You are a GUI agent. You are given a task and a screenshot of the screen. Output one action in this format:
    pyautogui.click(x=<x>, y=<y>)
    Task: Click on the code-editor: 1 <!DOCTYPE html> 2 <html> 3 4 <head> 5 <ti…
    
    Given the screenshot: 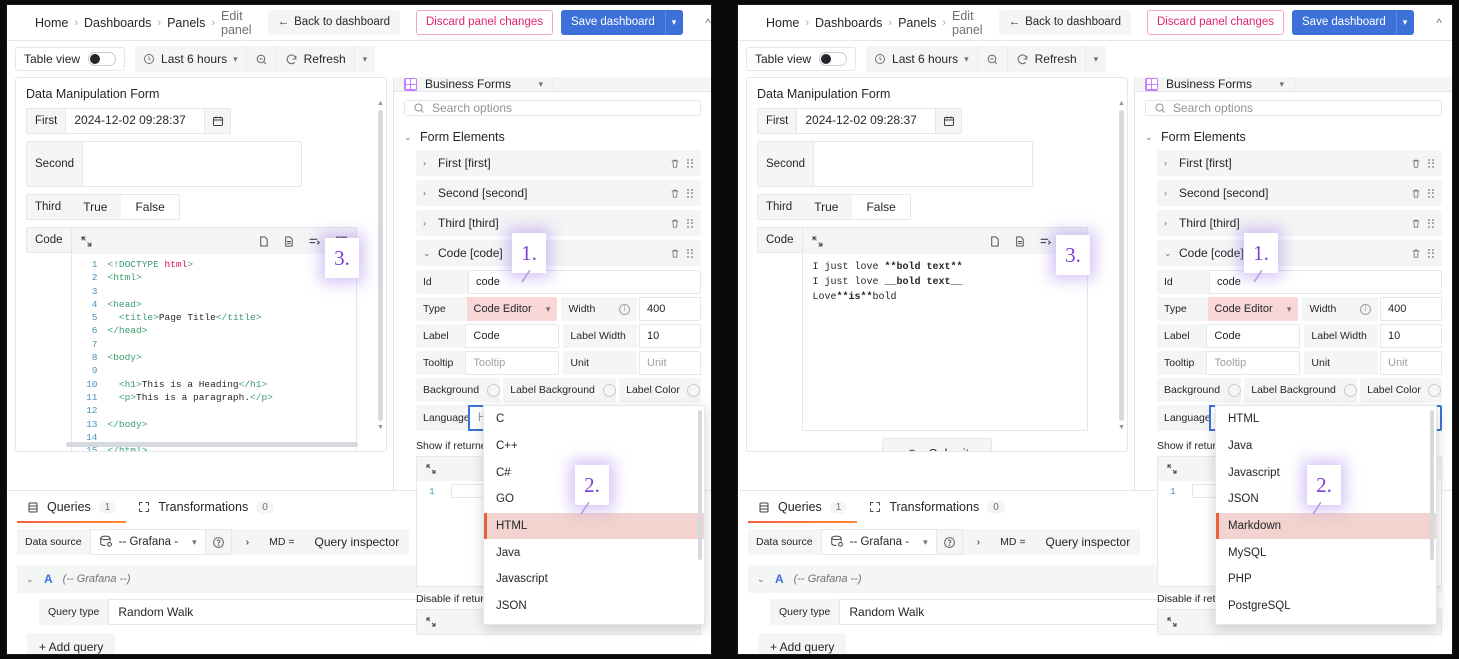 What is the action you would take?
    pyautogui.click(x=213, y=339)
    